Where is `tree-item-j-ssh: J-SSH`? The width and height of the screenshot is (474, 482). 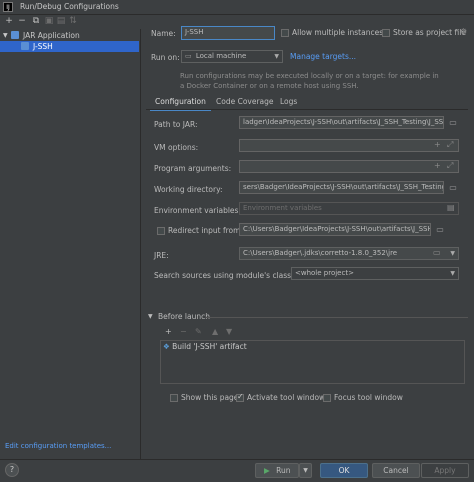 tree-item-j-ssh: J-SSH is located at coordinates (69, 46).